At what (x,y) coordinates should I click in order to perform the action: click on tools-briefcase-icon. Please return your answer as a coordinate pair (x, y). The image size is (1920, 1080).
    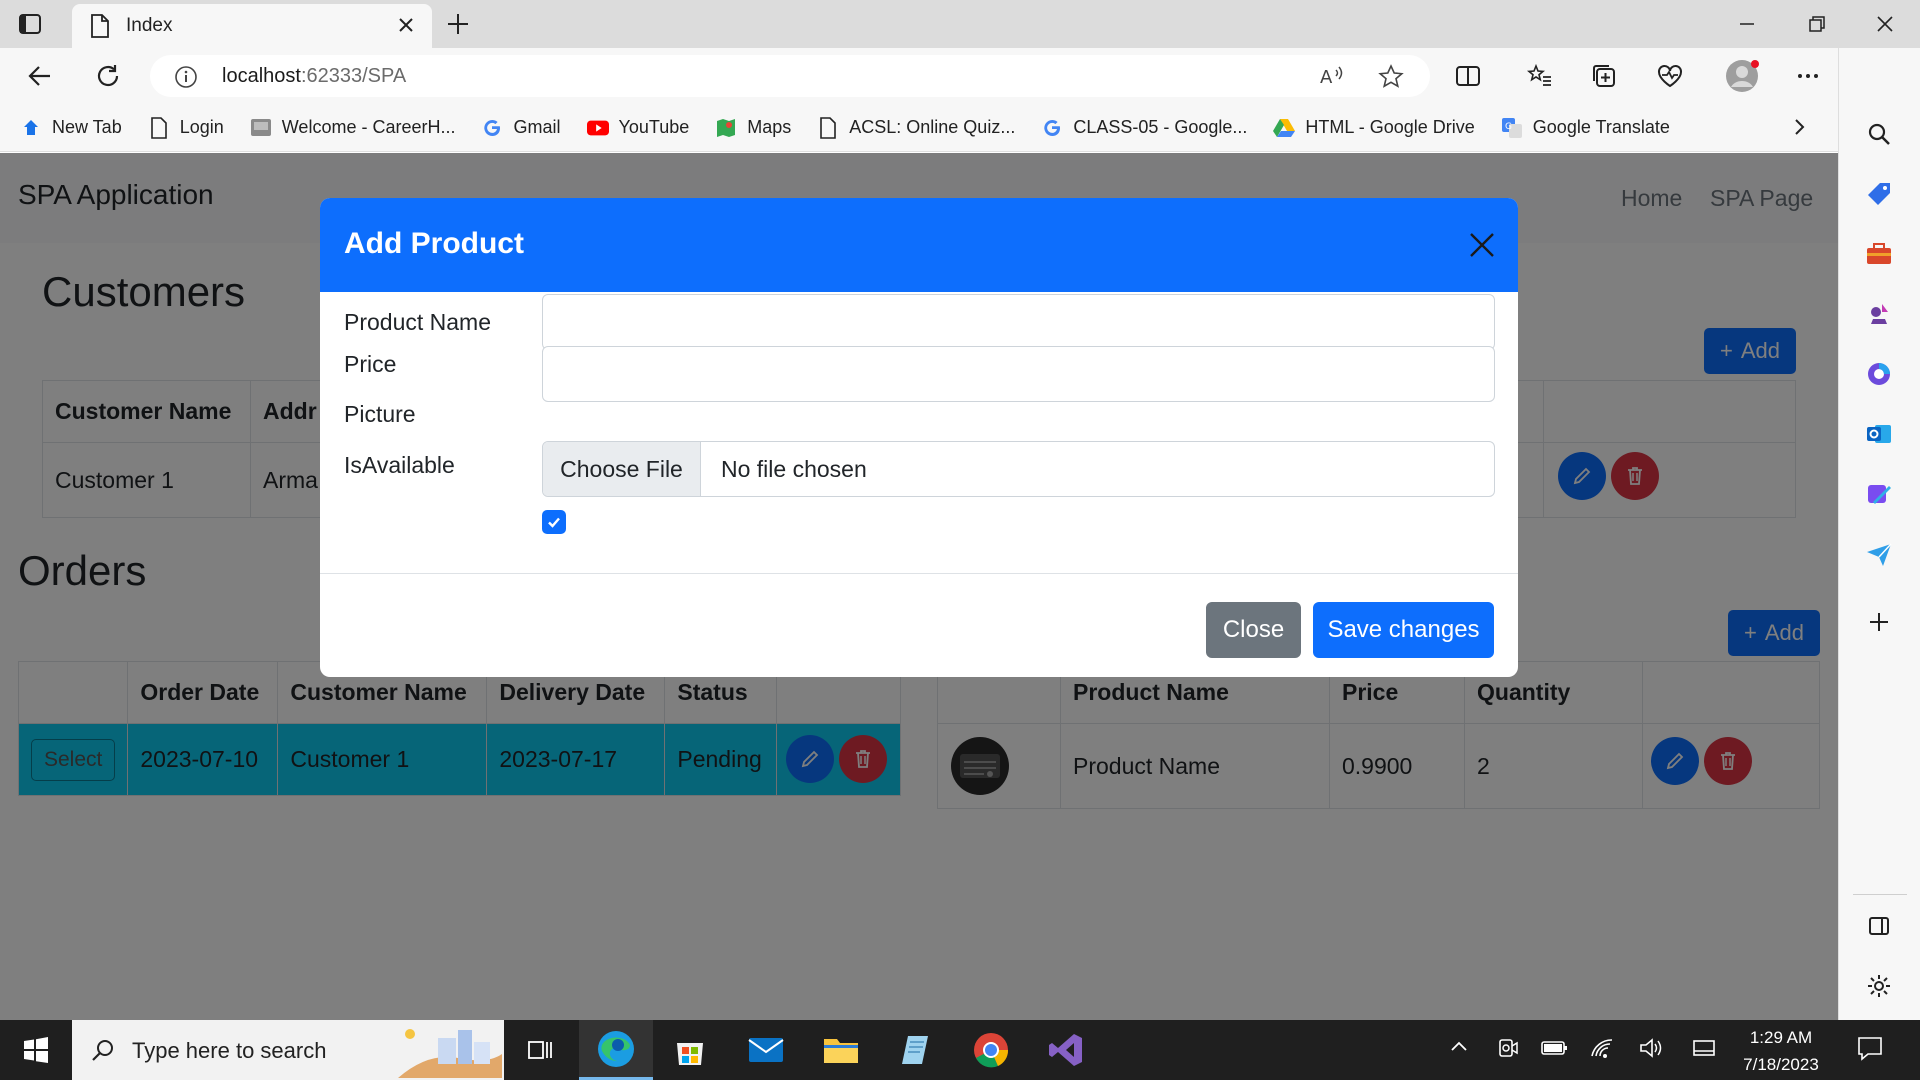
    Looking at the image, I should click on (1879, 254).